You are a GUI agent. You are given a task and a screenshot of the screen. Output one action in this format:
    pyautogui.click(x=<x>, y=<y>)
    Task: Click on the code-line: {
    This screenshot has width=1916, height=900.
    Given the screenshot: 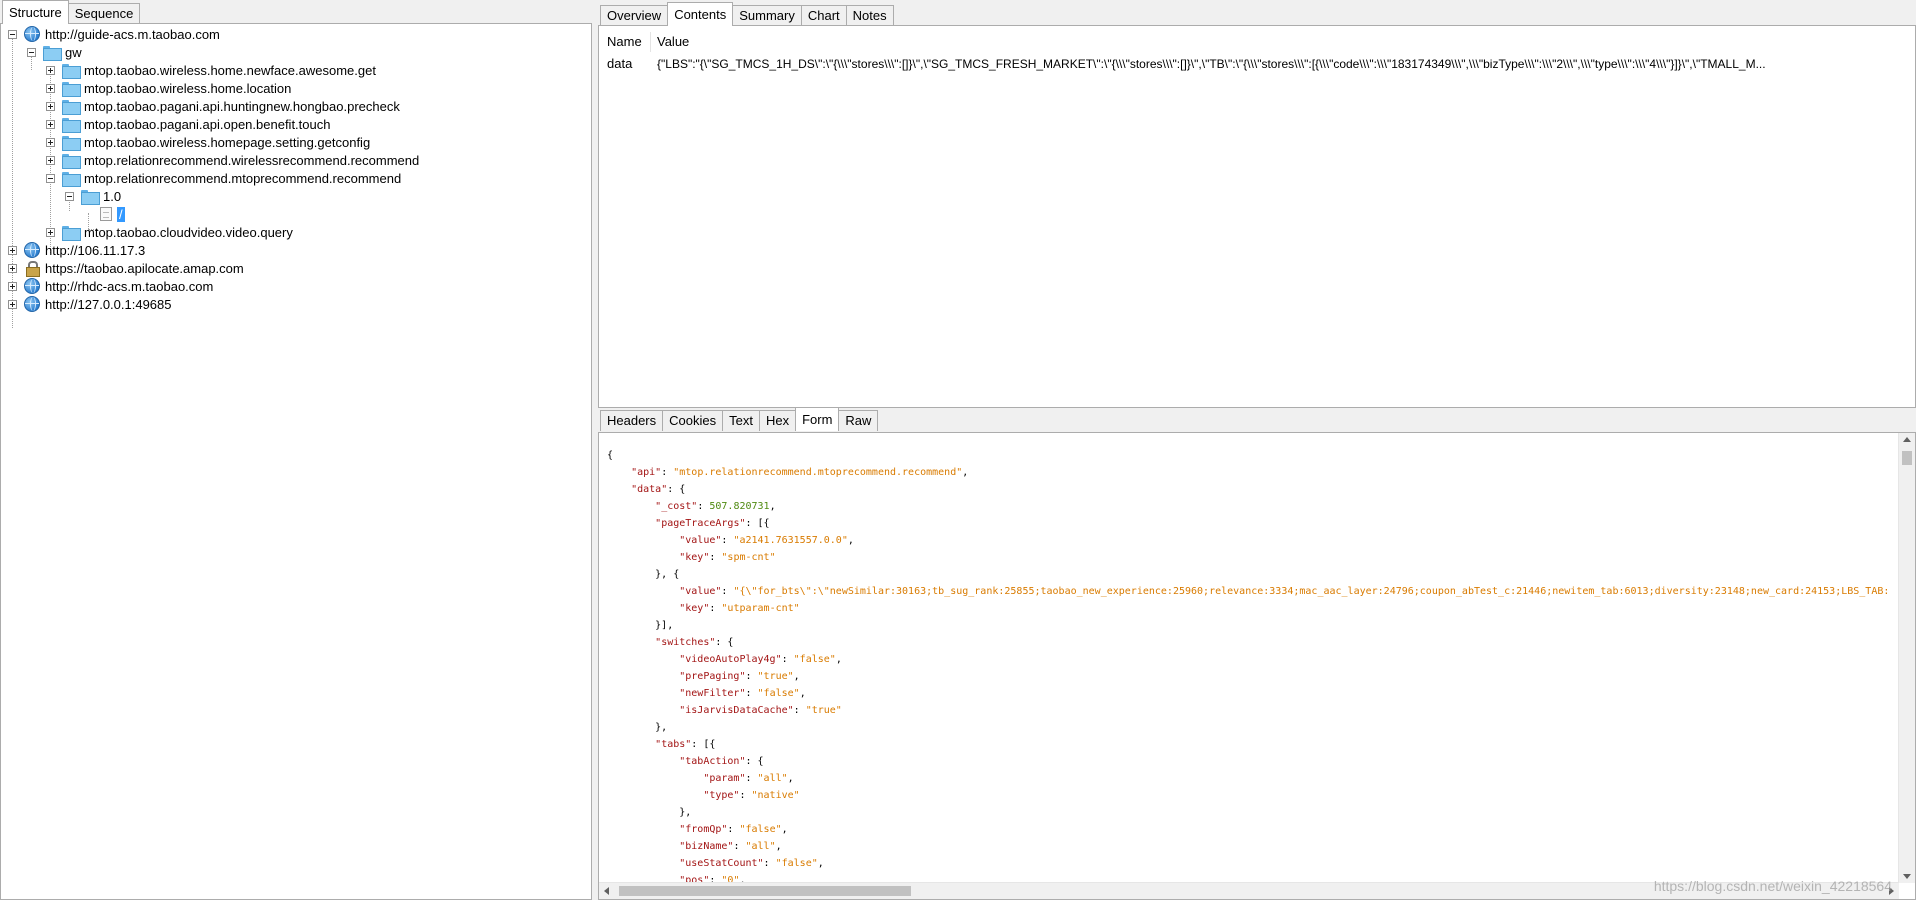 What is the action you would take?
    pyautogui.click(x=1247, y=455)
    